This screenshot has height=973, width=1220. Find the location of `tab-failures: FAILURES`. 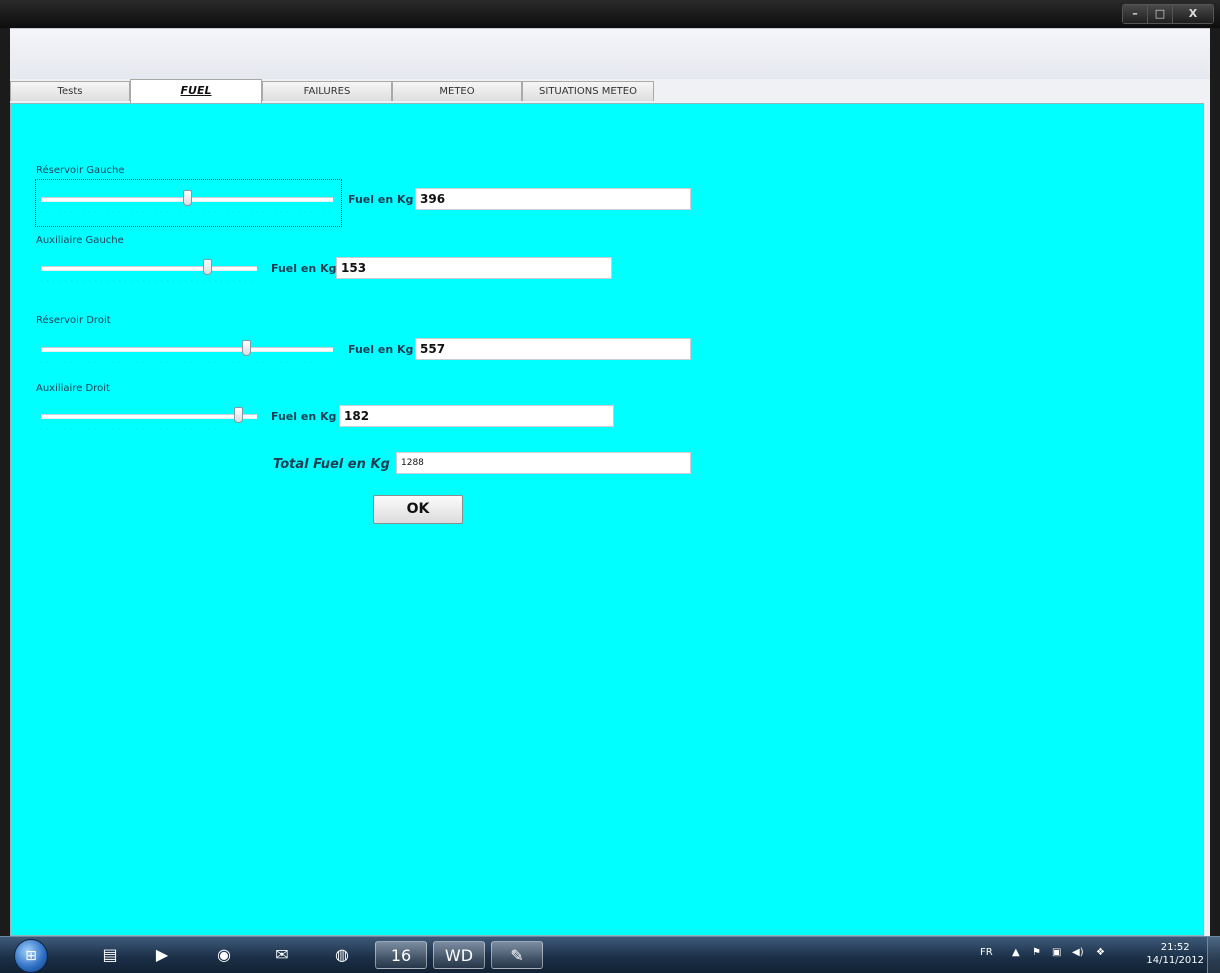

tab-failures: FAILURES is located at coordinates (327, 91).